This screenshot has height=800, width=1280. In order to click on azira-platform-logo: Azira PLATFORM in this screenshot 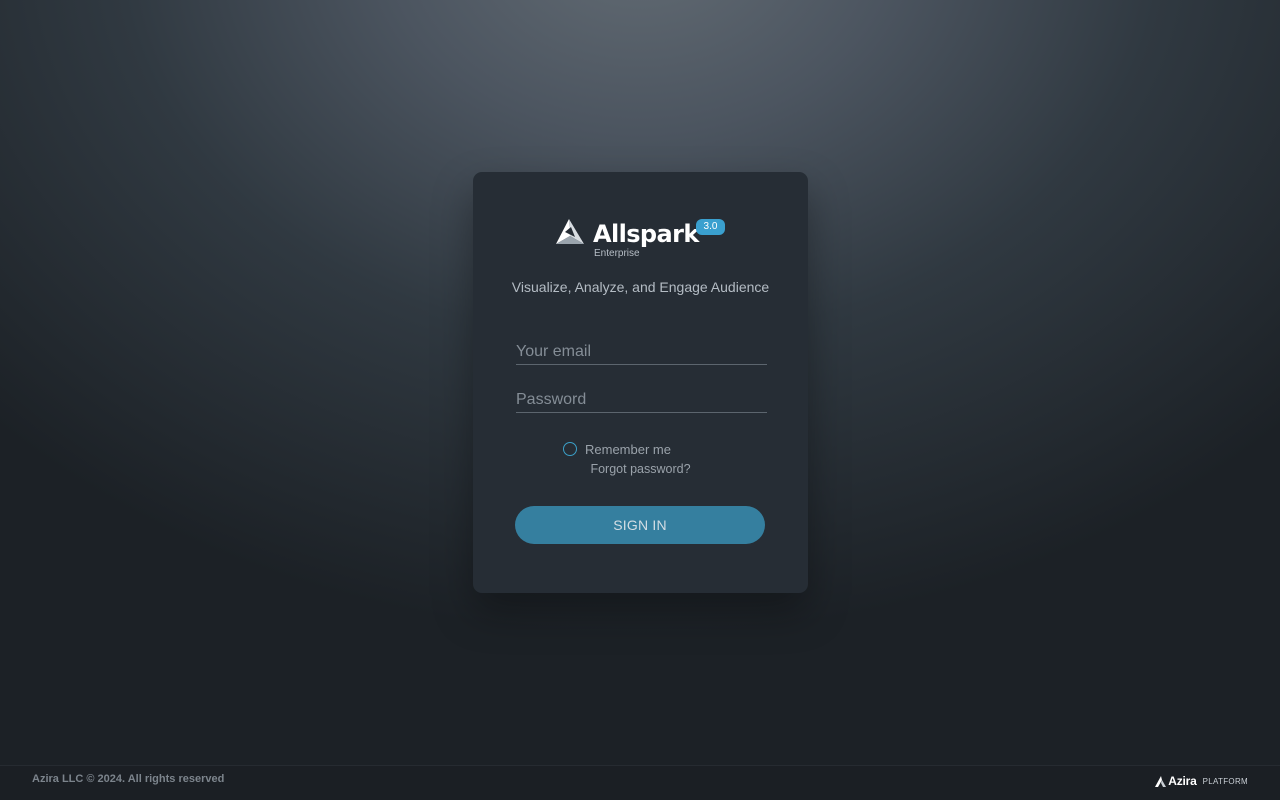, I will do `click(1201, 781)`.